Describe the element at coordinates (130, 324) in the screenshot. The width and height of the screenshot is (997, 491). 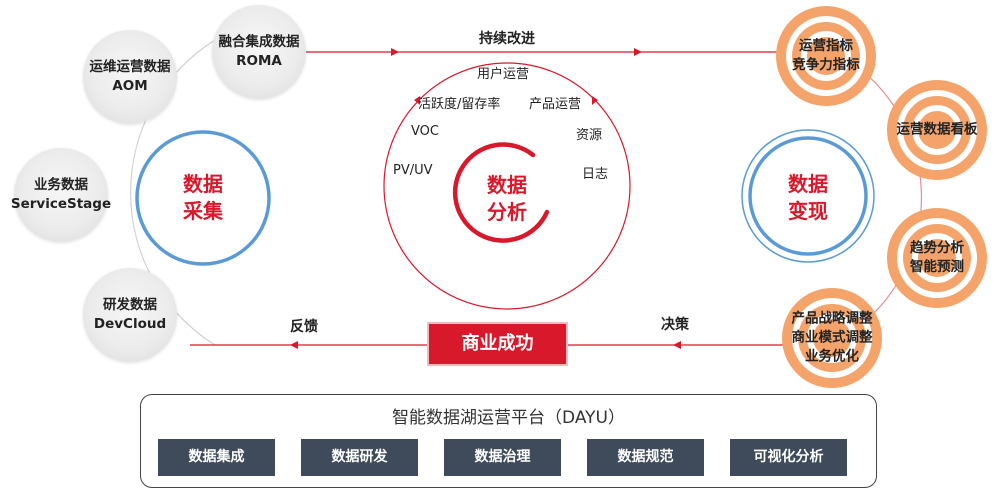
I see `source-devcloud-sub: DevCloud` at that location.